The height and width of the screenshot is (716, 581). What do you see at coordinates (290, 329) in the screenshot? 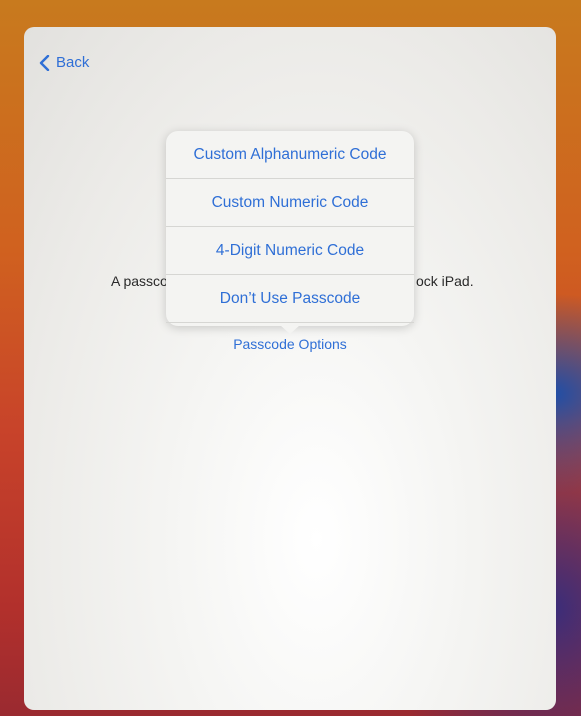
I see `popover-arrow` at bounding box center [290, 329].